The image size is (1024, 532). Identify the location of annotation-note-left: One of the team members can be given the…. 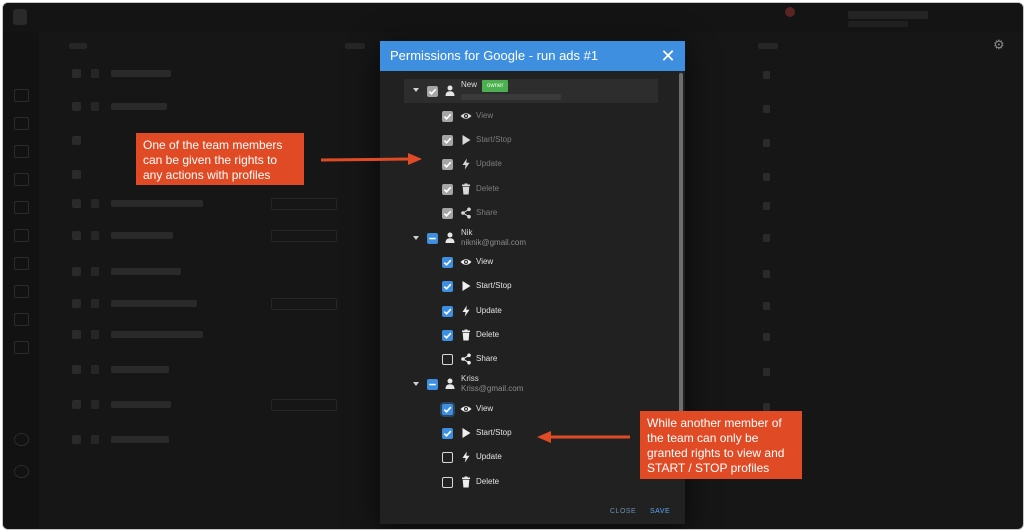
(220, 159).